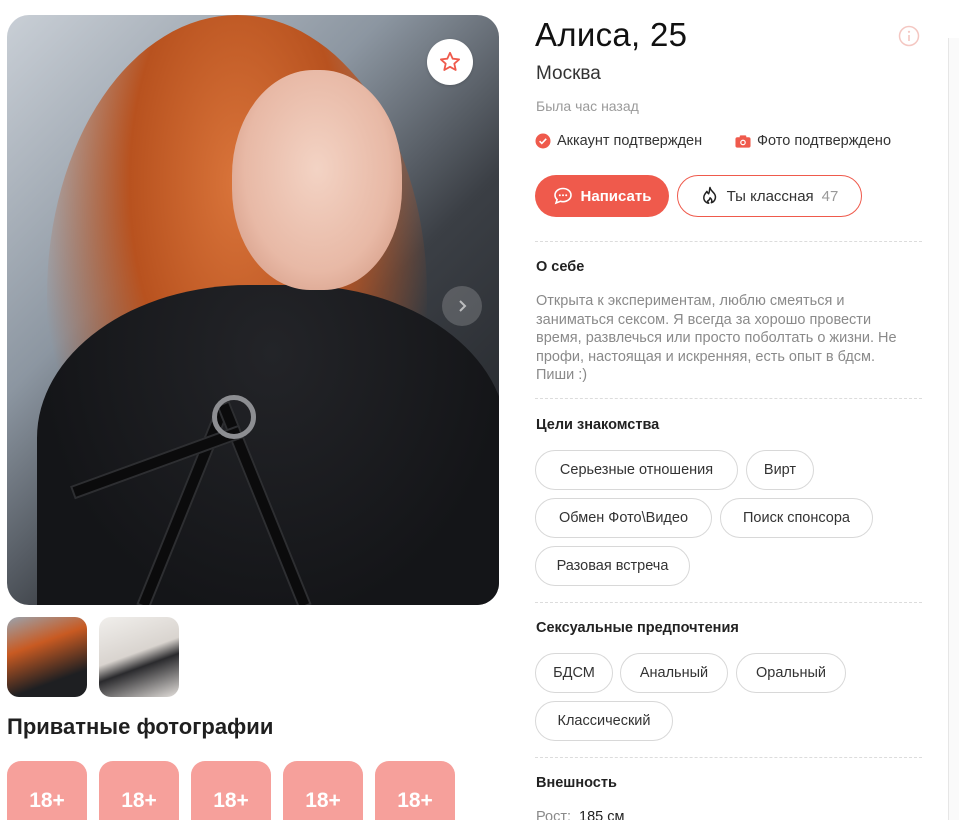 Image resolution: width=959 pixels, height=820 pixels. I want to click on next-photo-button, so click(462, 306).